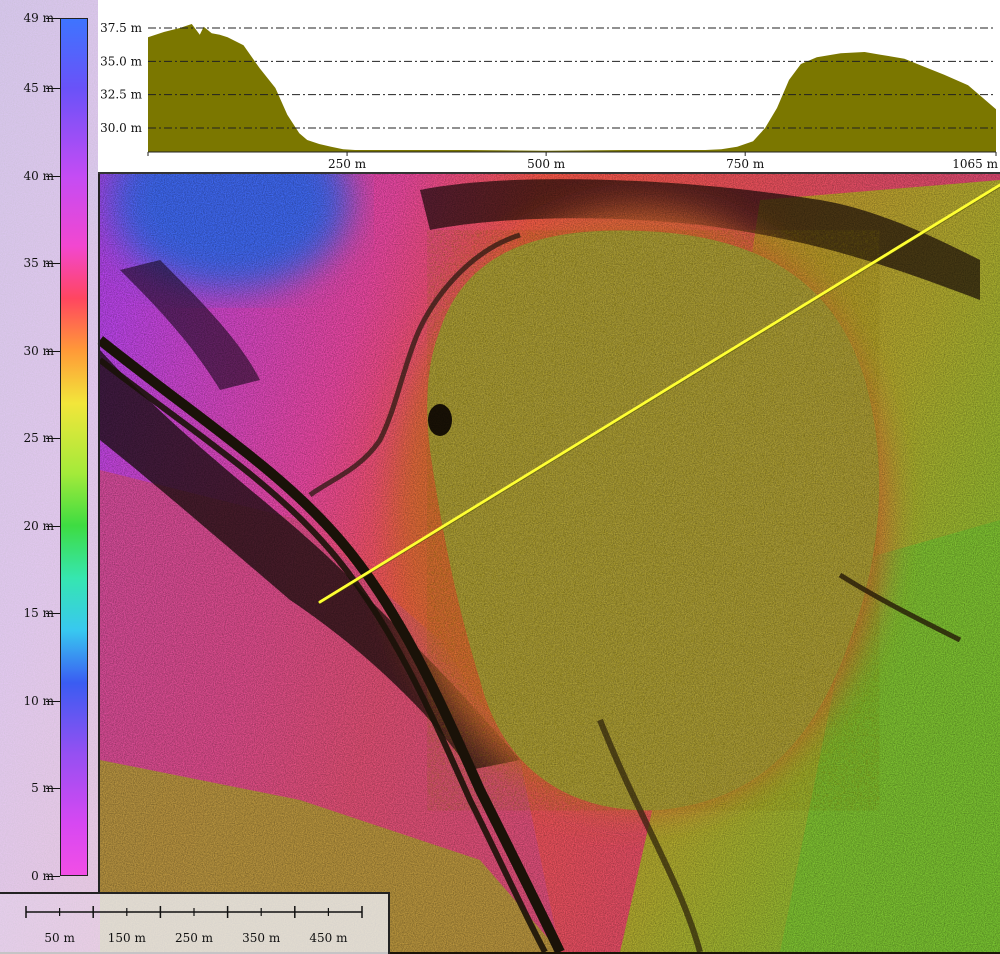  Describe the element at coordinates (121, 28) in the screenshot. I see `y-tick-label: 37.5 m` at that location.